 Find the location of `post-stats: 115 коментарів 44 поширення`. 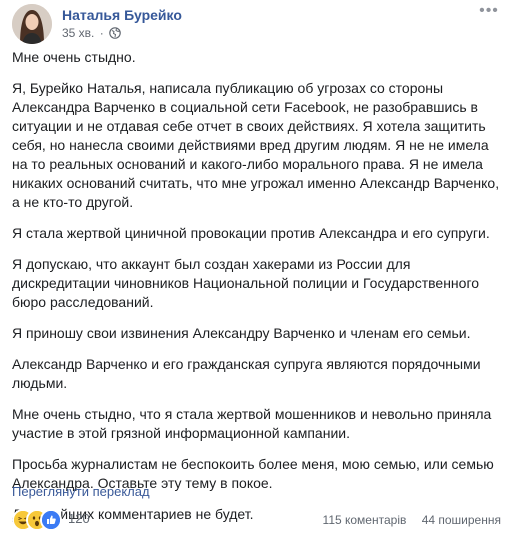

post-stats: 115 коментарів 44 поширення is located at coordinates (406, 520).